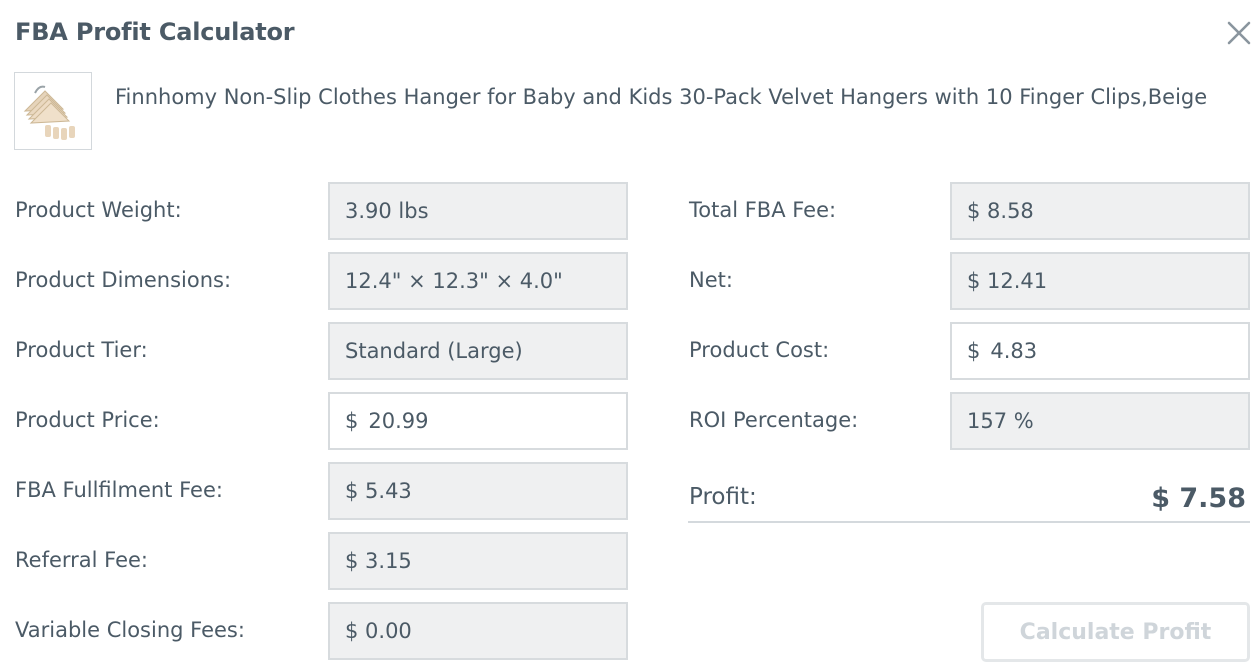 This screenshot has height=666, width=1256. I want to click on profit-value: $ 7.58, so click(1198, 498).